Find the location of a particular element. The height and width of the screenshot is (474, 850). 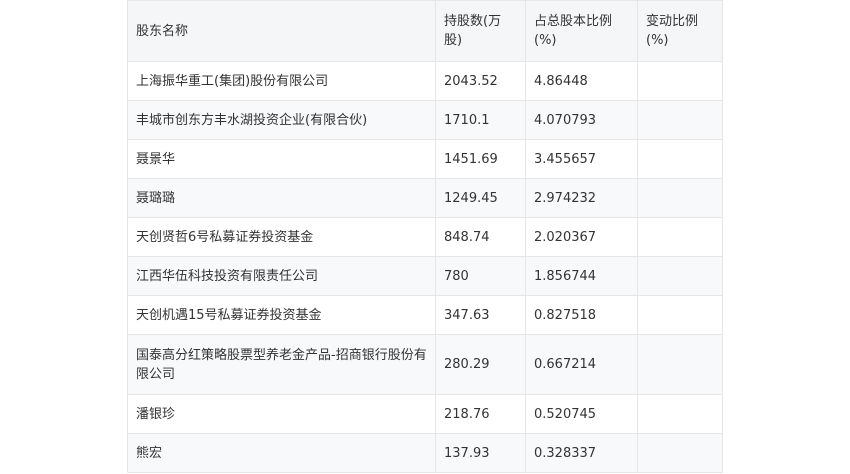

cell-shares: 1710.1 is located at coordinates (480, 120).